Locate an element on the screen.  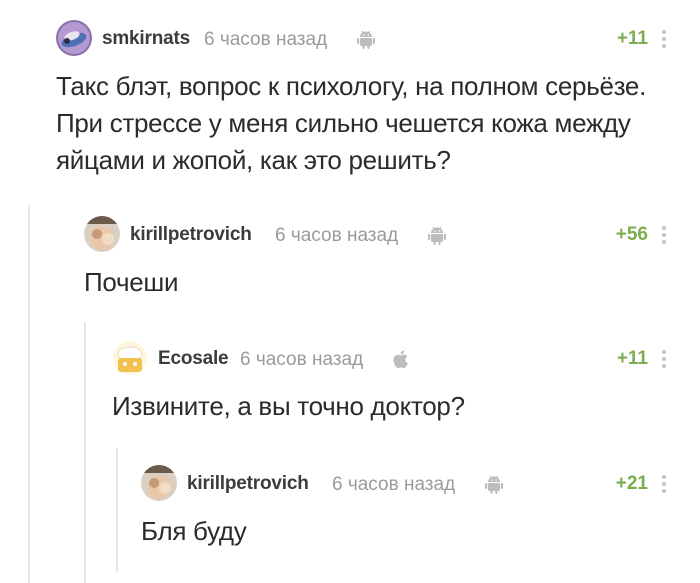
comment-text: Извините, а вы точно доктор? is located at coordinates (288, 406).